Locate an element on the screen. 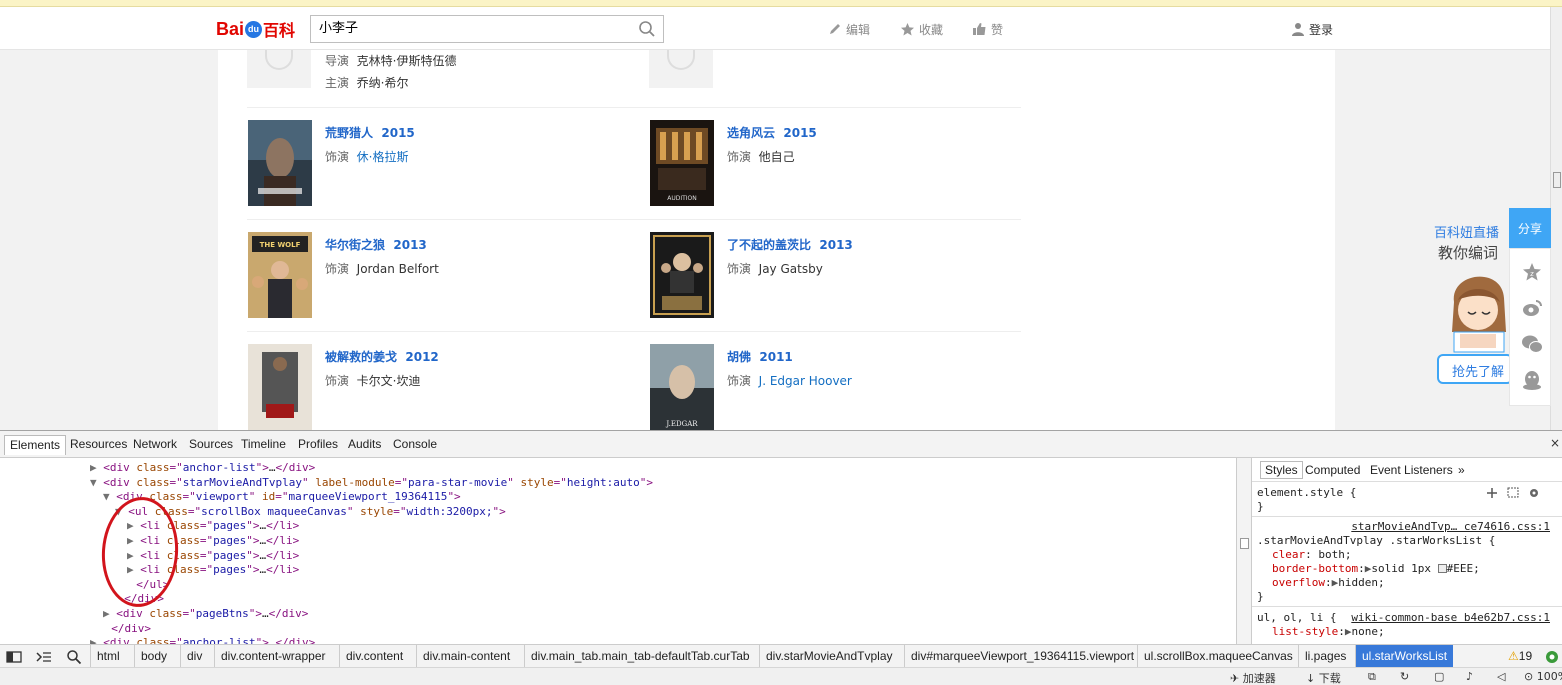  panel-splitter is located at coordinates (1244, 551).